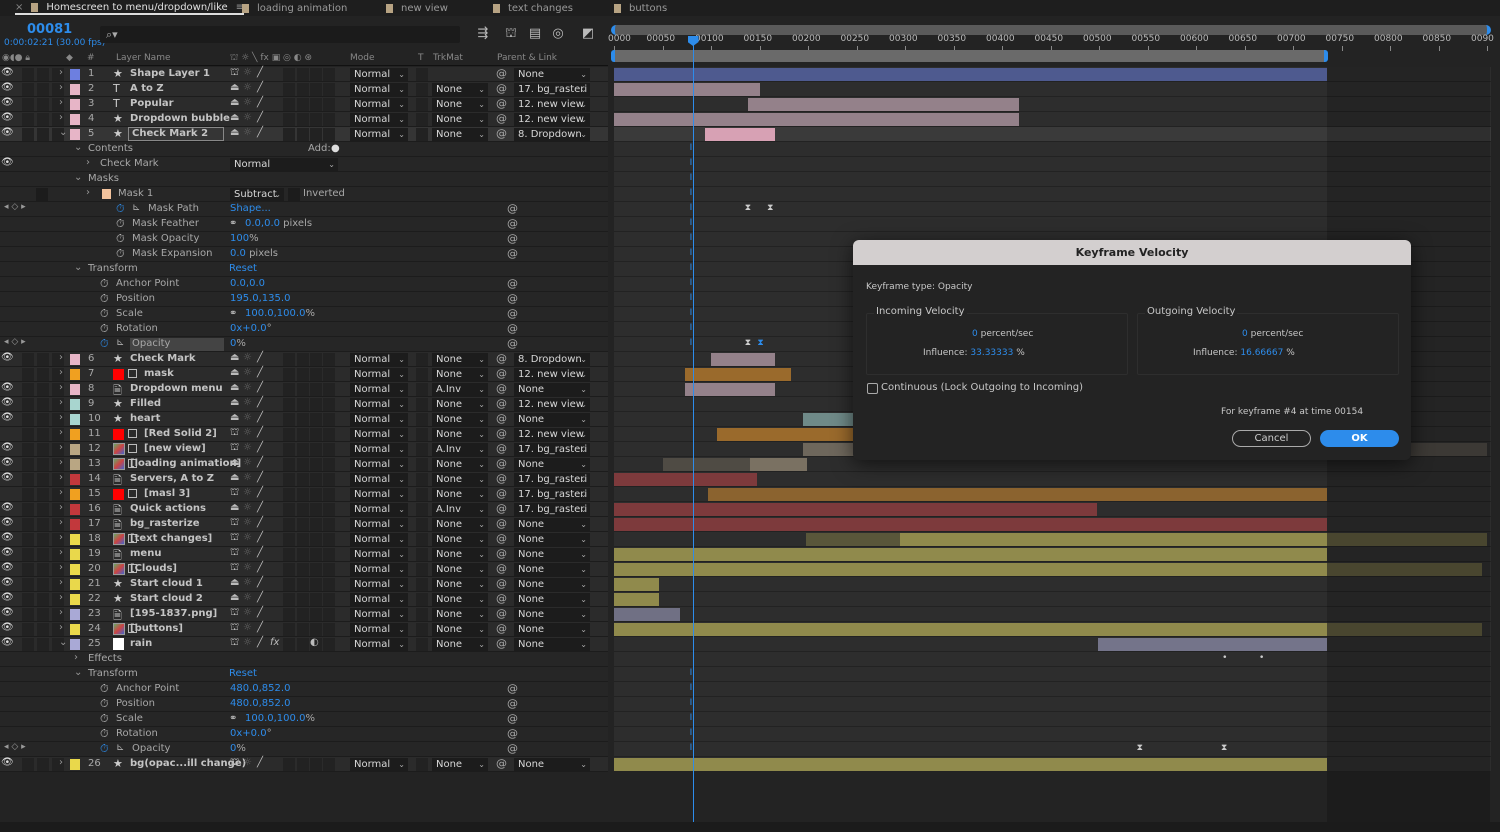  What do you see at coordinates (104, 314) in the screenshot?
I see `stopwatch-icon: ⏱︎` at bounding box center [104, 314].